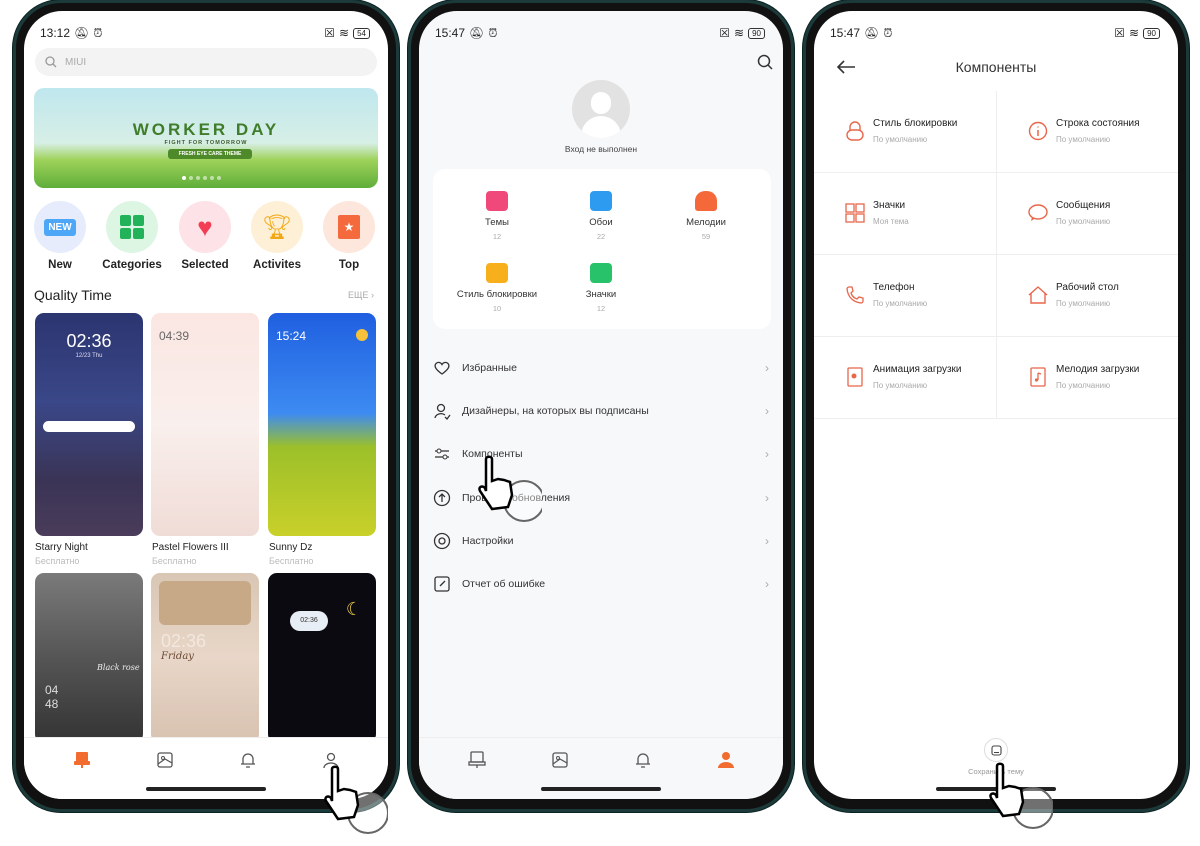  What do you see at coordinates (706, 216) in the screenshot?
I see `grid-item-ringtones: Мелодии 59` at bounding box center [706, 216].